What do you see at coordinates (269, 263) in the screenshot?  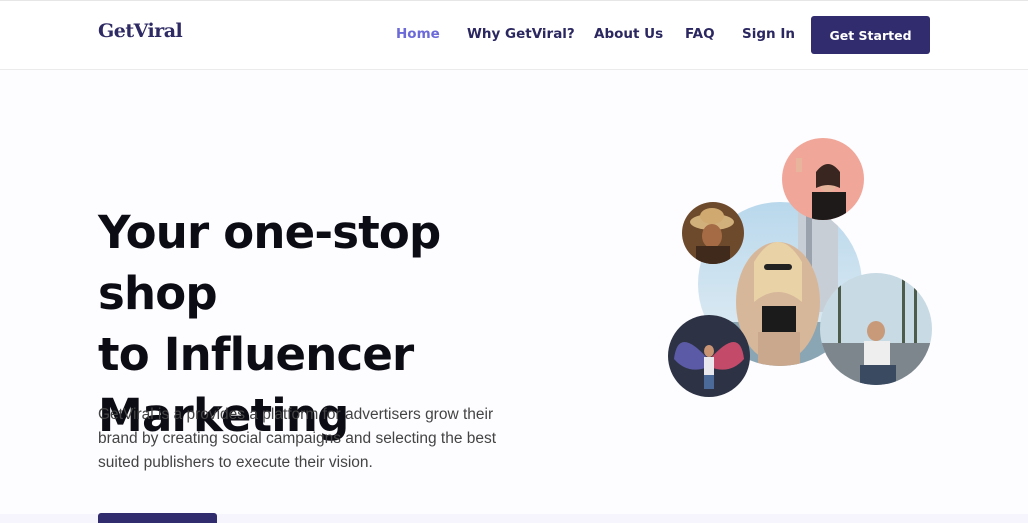 I see `headline-line-1: Your one-stop shop` at bounding box center [269, 263].